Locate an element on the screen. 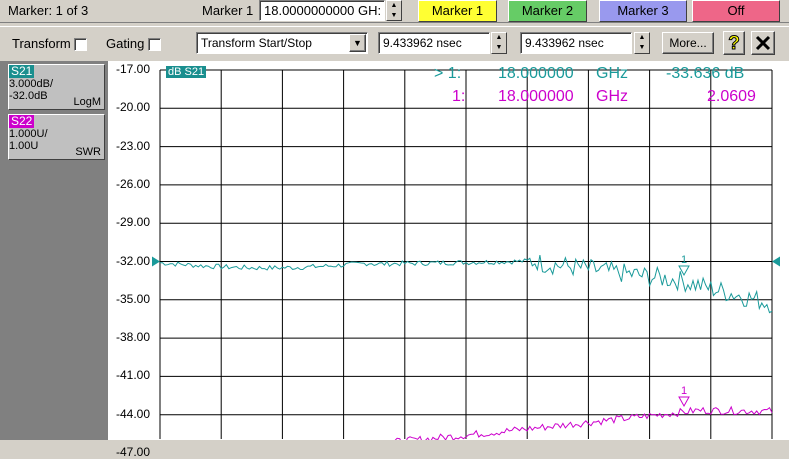 The image size is (789, 459). trace-s21-scale: 3.000dB/ is located at coordinates (31, 84).